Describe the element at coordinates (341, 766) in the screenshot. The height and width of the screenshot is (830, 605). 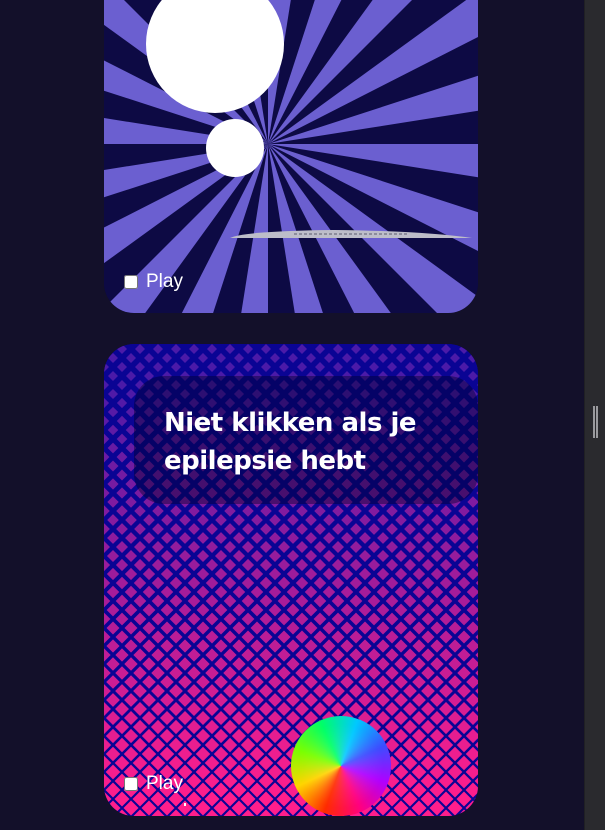
I see `rainbow-ball` at that location.